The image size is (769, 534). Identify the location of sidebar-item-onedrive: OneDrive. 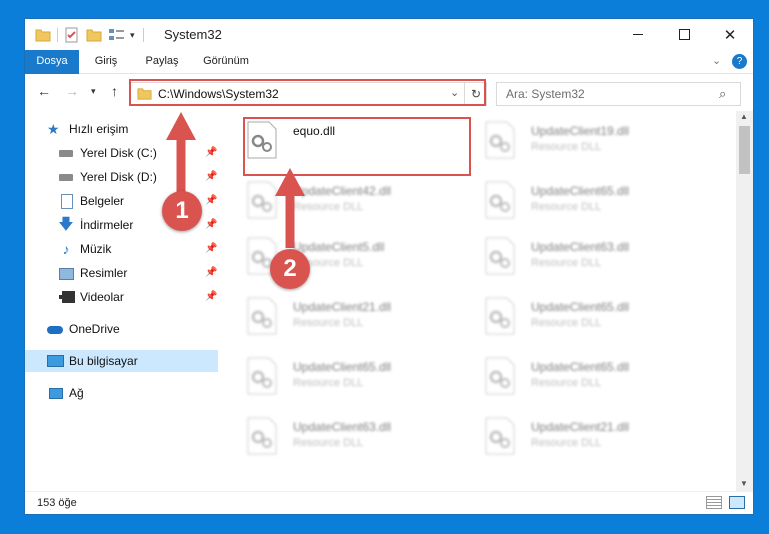
(83, 329).